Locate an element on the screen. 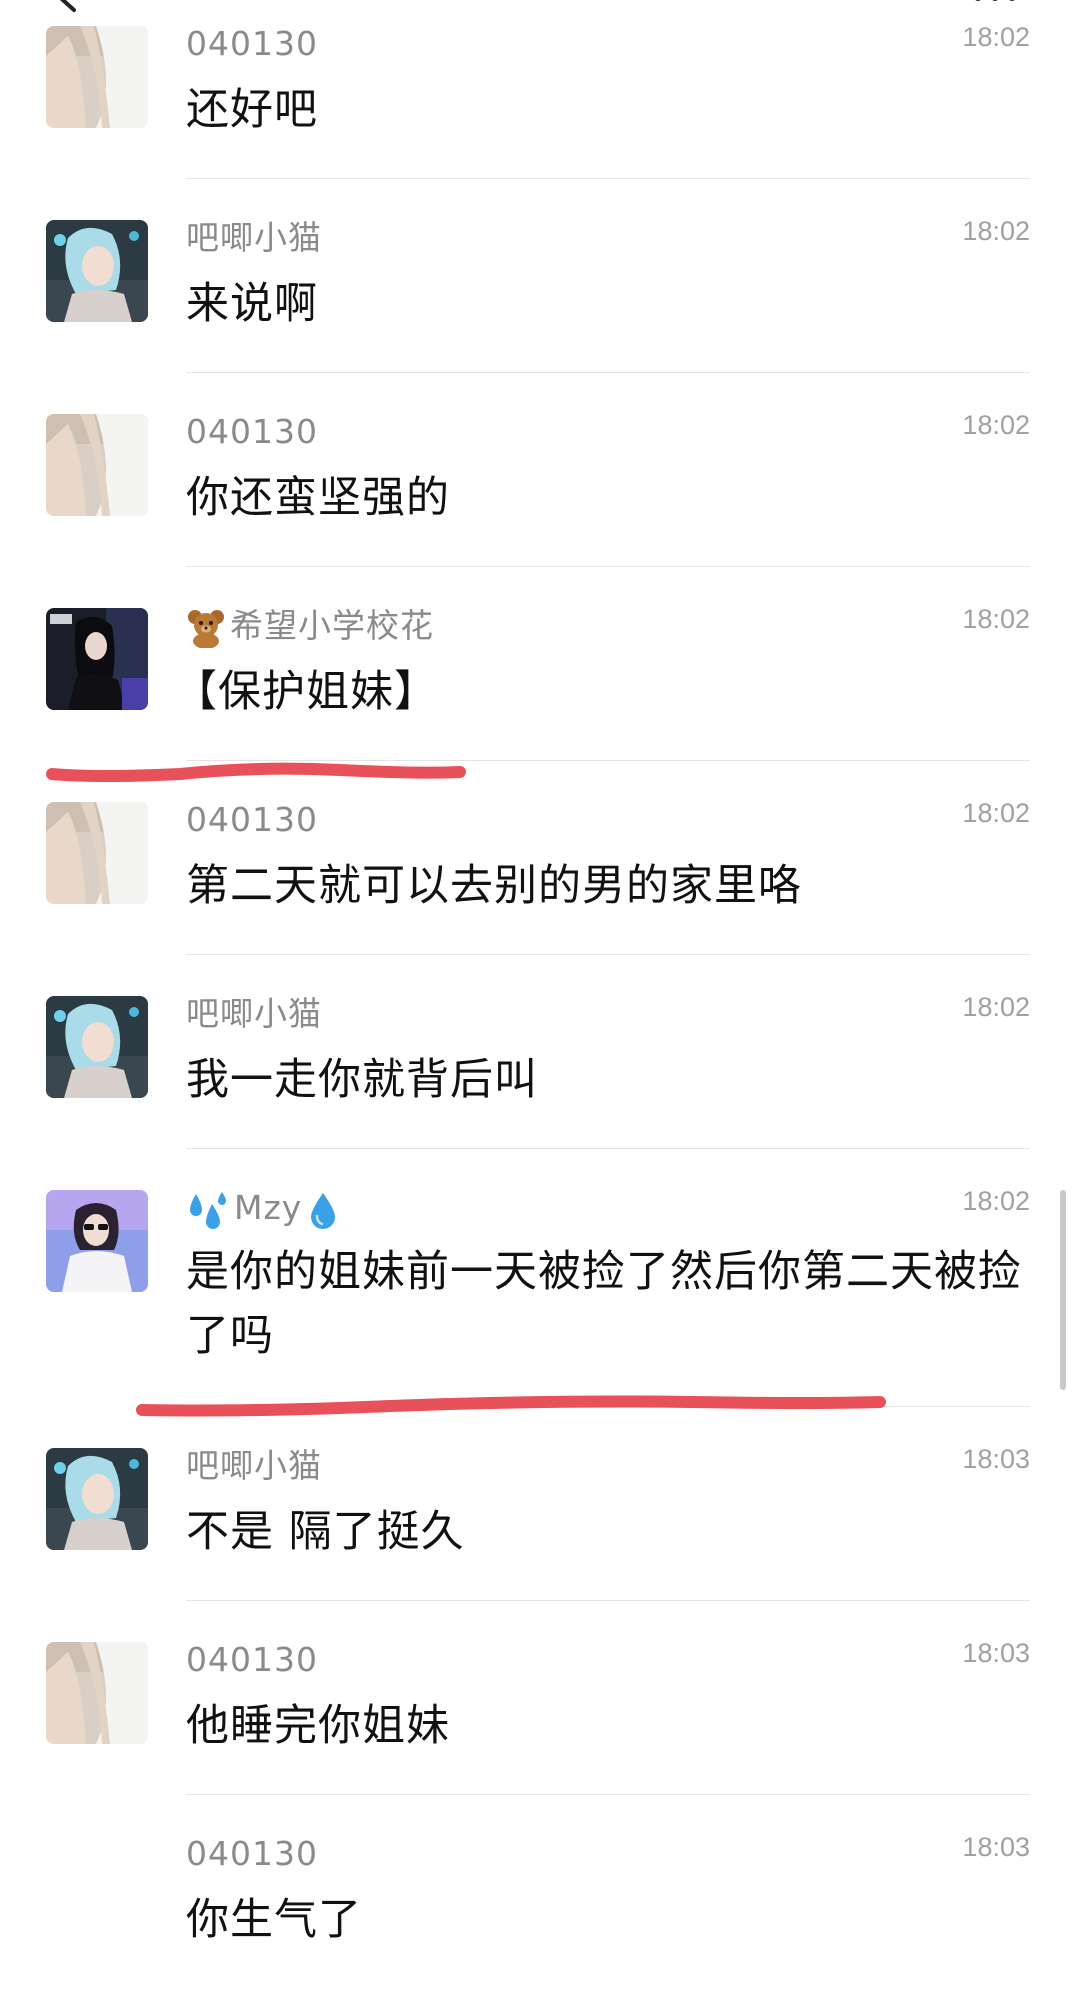  sender-name-text: Mzy is located at coordinates (268, 1207).